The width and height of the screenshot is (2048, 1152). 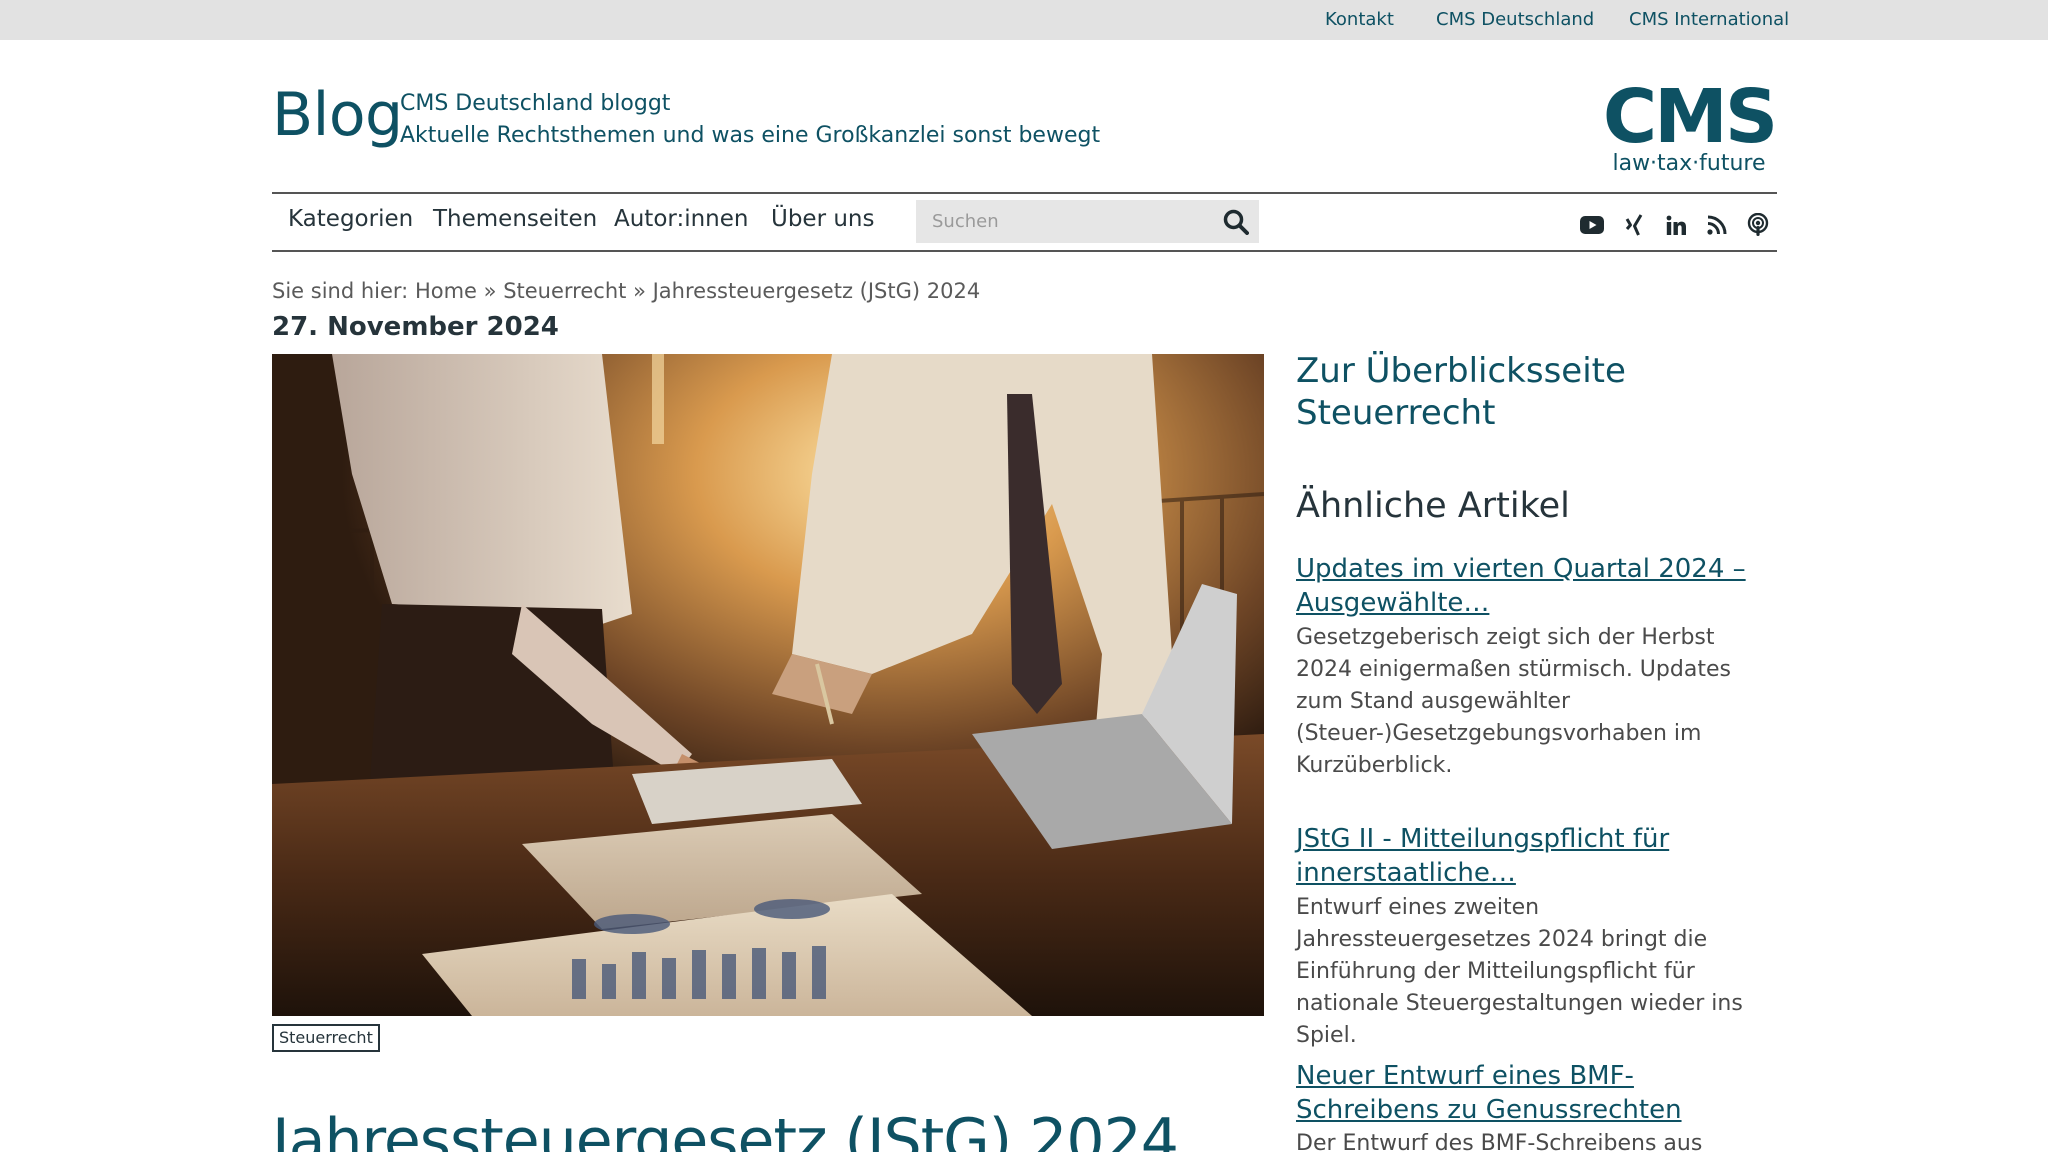 I want to click on article-title: Jahressteuergesetz (JStG) 2024, so click(x=725, y=1129).